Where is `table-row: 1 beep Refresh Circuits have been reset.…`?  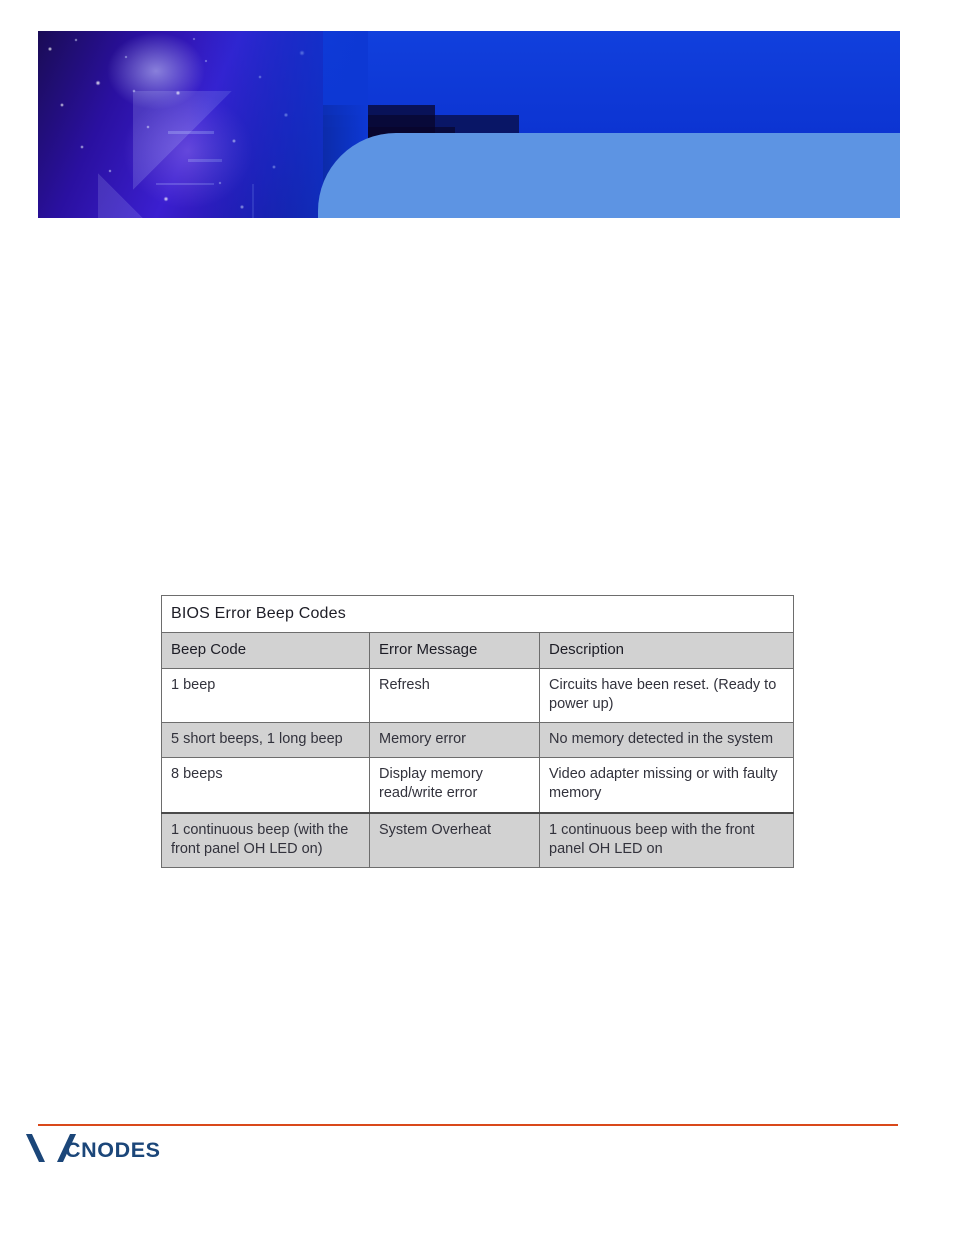
table-row: 1 beep Refresh Circuits have been reset.… is located at coordinates (478, 695).